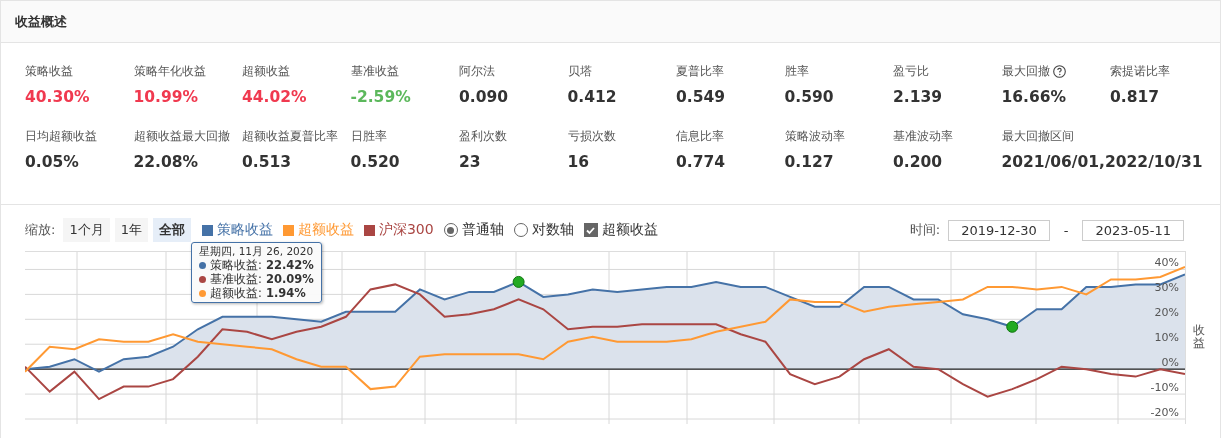 The width and height of the screenshot is (1221, 438). I want to click on start-date-field: 2019-12-30, so click(999, 230).